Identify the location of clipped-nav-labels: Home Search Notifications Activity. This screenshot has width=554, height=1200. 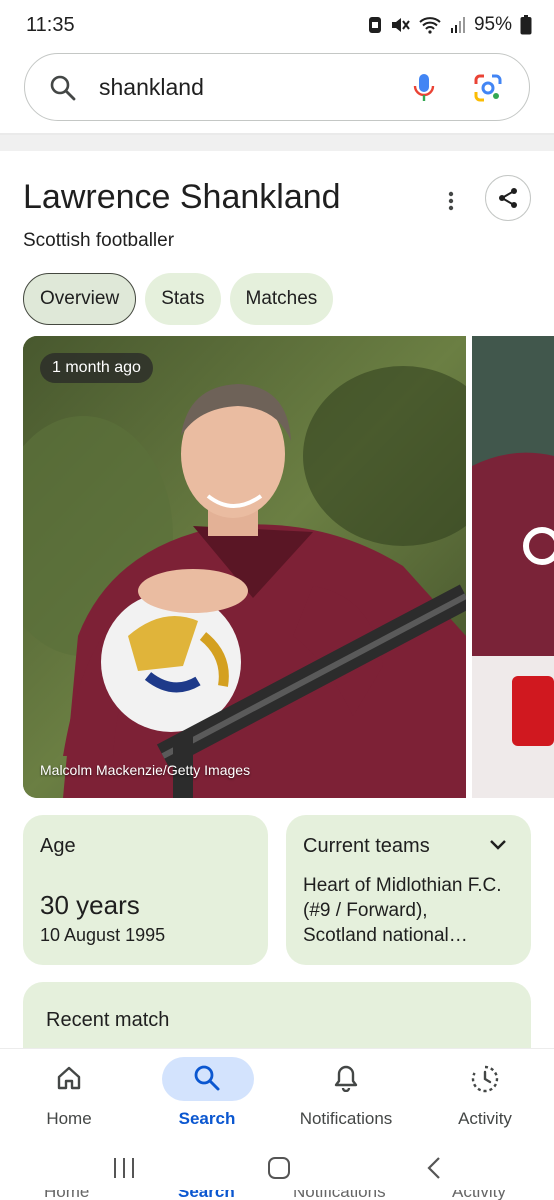
(277, 1195).